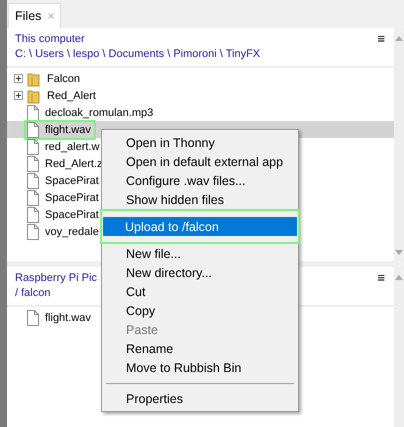  Describe the element at coordinates (64, 78) in the screenshot. I see `file-name: Falcon` at that location.